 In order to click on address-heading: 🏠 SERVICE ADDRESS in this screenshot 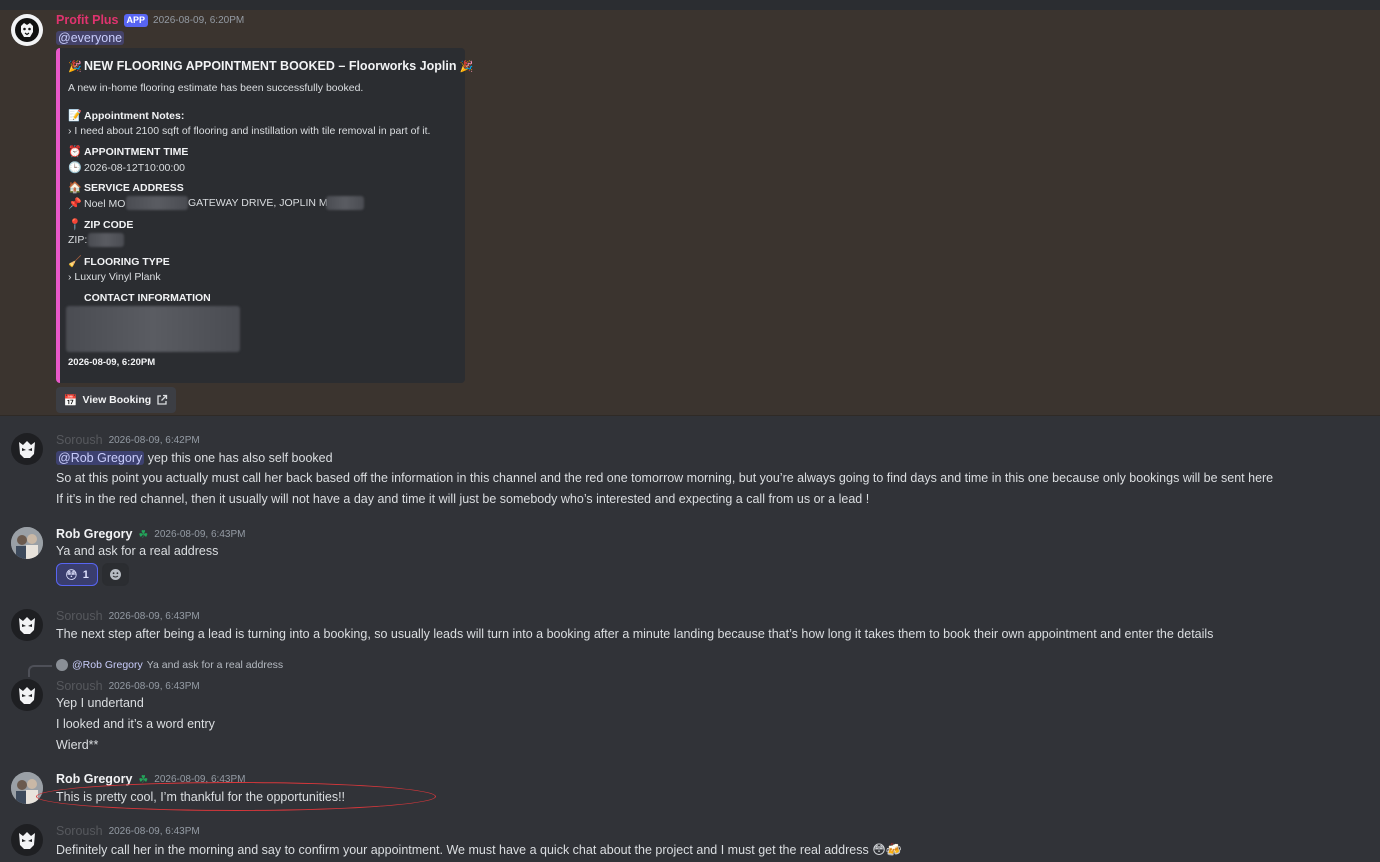, I will do `click(126, 187)`.